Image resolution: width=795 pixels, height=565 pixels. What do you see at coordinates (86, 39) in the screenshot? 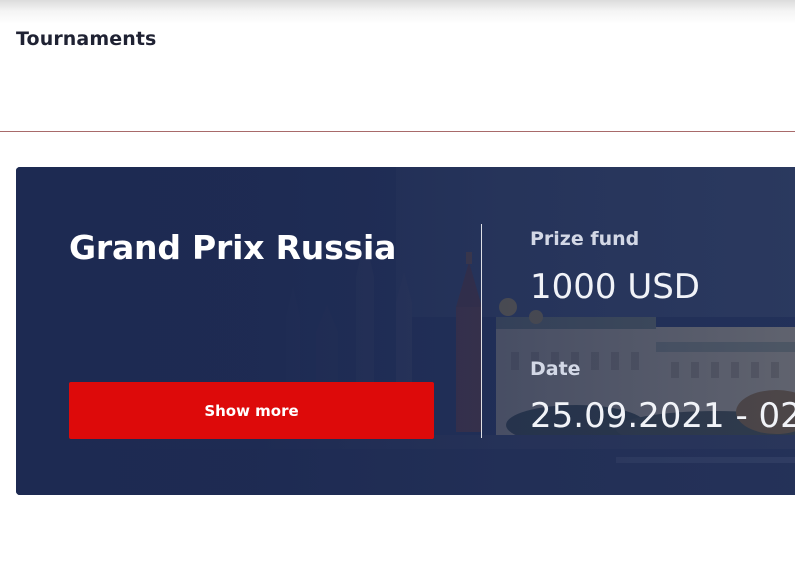
I see `page-title: Tournaments` at bounding box center [86, 39].